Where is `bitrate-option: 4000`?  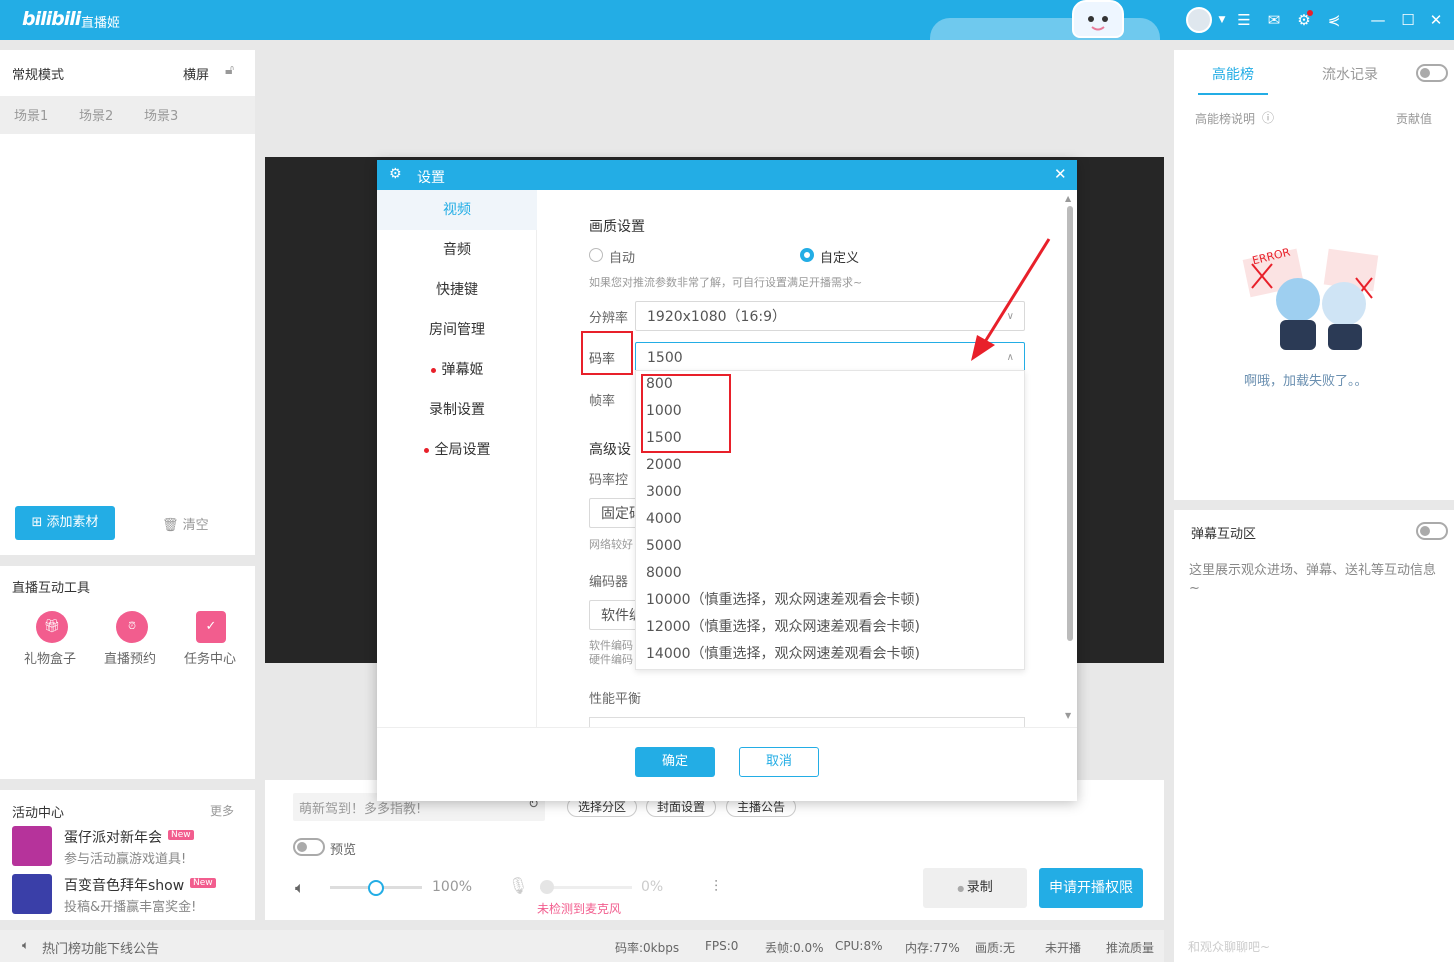 bitrate-option: 4000 is located at coordinates (664, 519).